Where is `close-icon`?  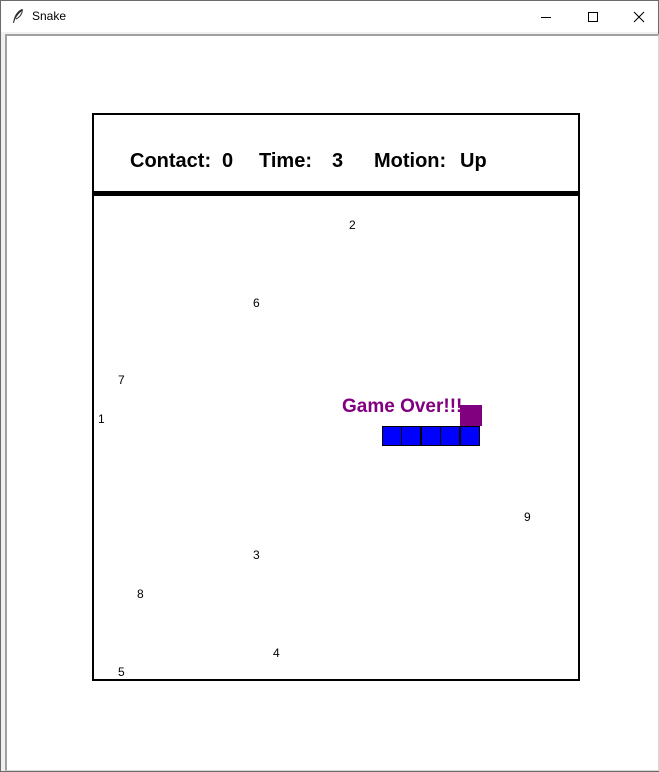
close-icon is located at coordinates (639, 16).